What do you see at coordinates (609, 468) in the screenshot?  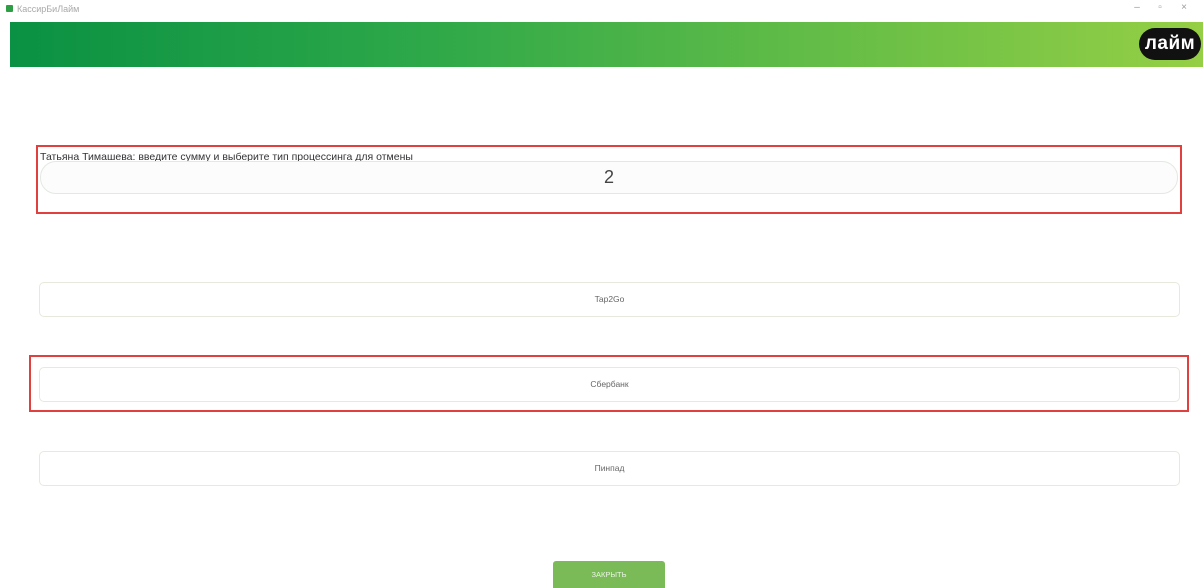 I see `pinpad-button: Пинпад` at bounding box center [609, 468].